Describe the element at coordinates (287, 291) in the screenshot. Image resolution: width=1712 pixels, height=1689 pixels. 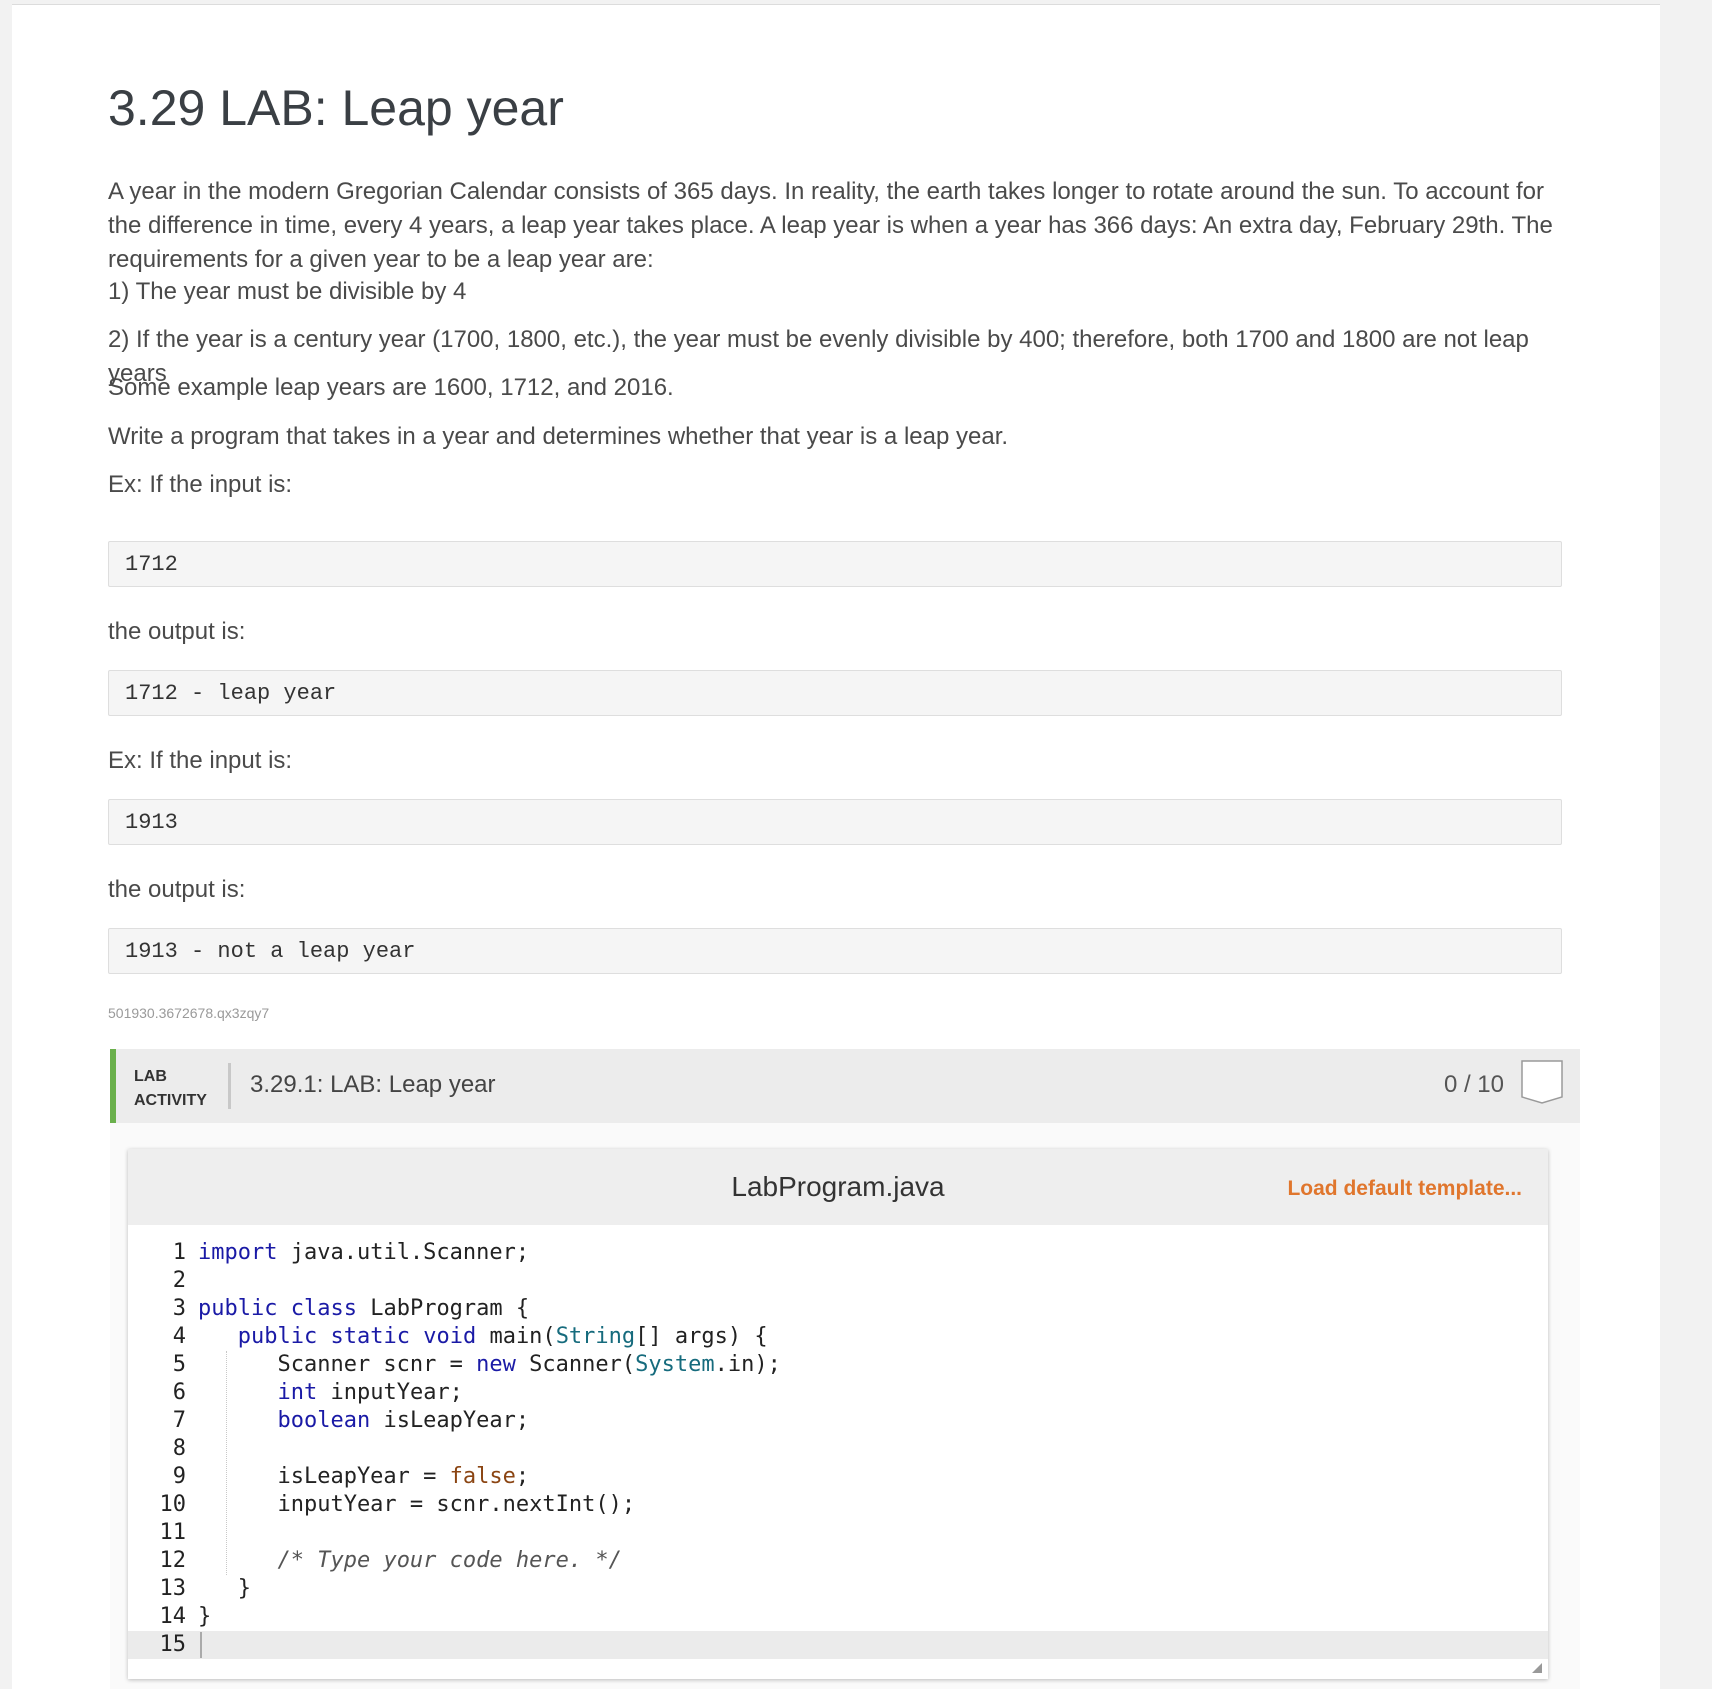
I see `rule-1: 1) The year must be divisible by 4` at that location.